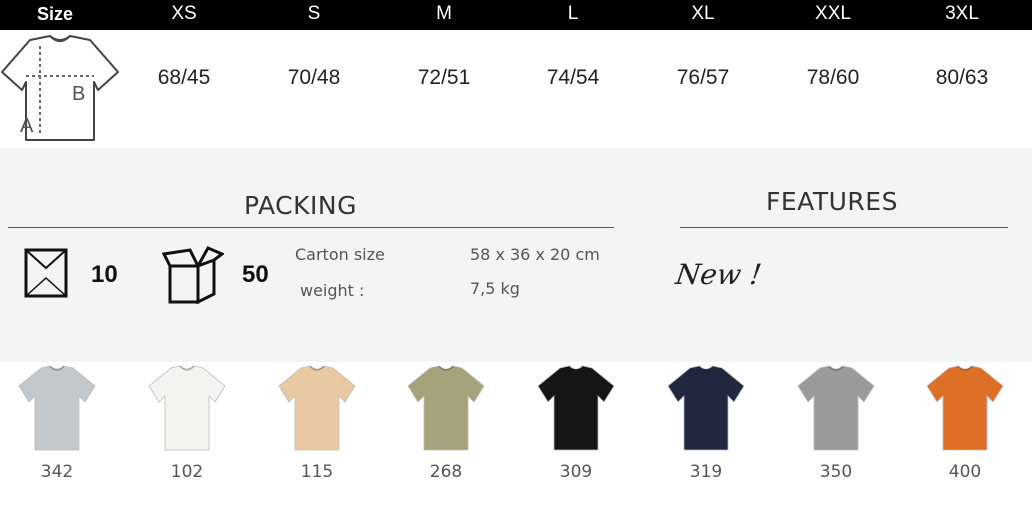  I want to click on color-swatch: 350, so click(836, 422).